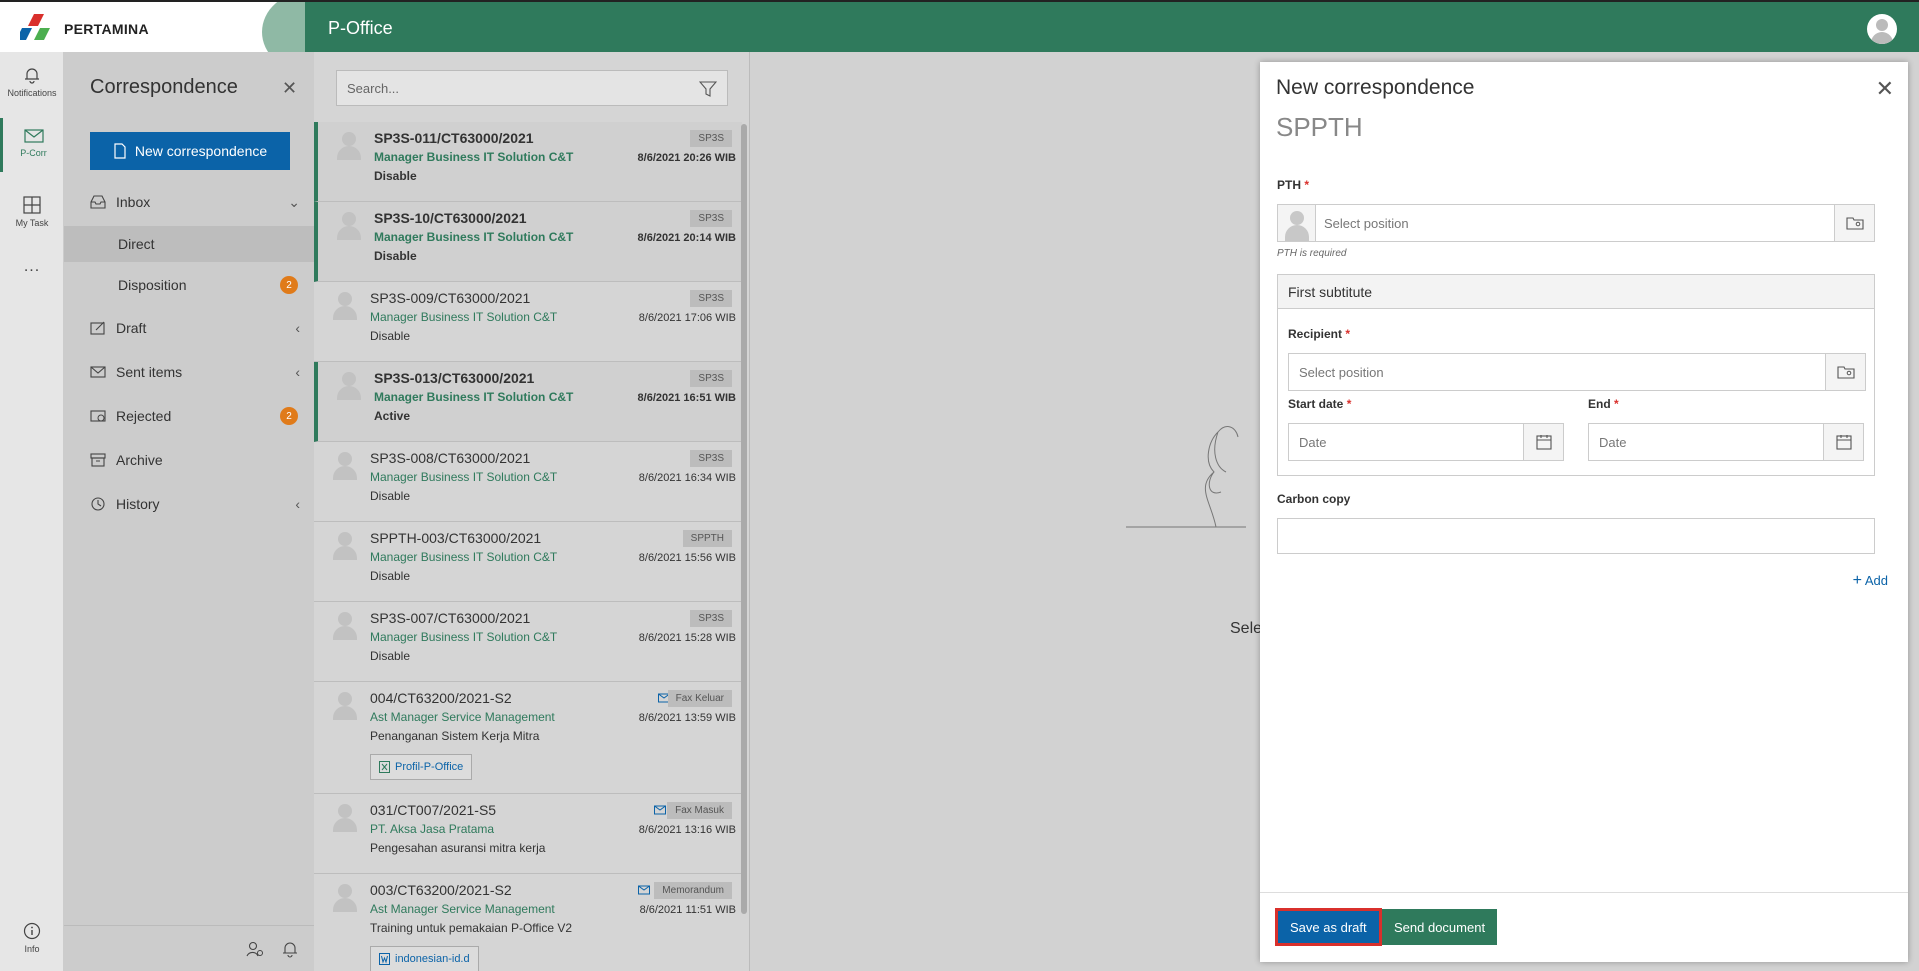 This screenshot has width=1919, height=971. I want to click on filter-icon, so click(708, 89).